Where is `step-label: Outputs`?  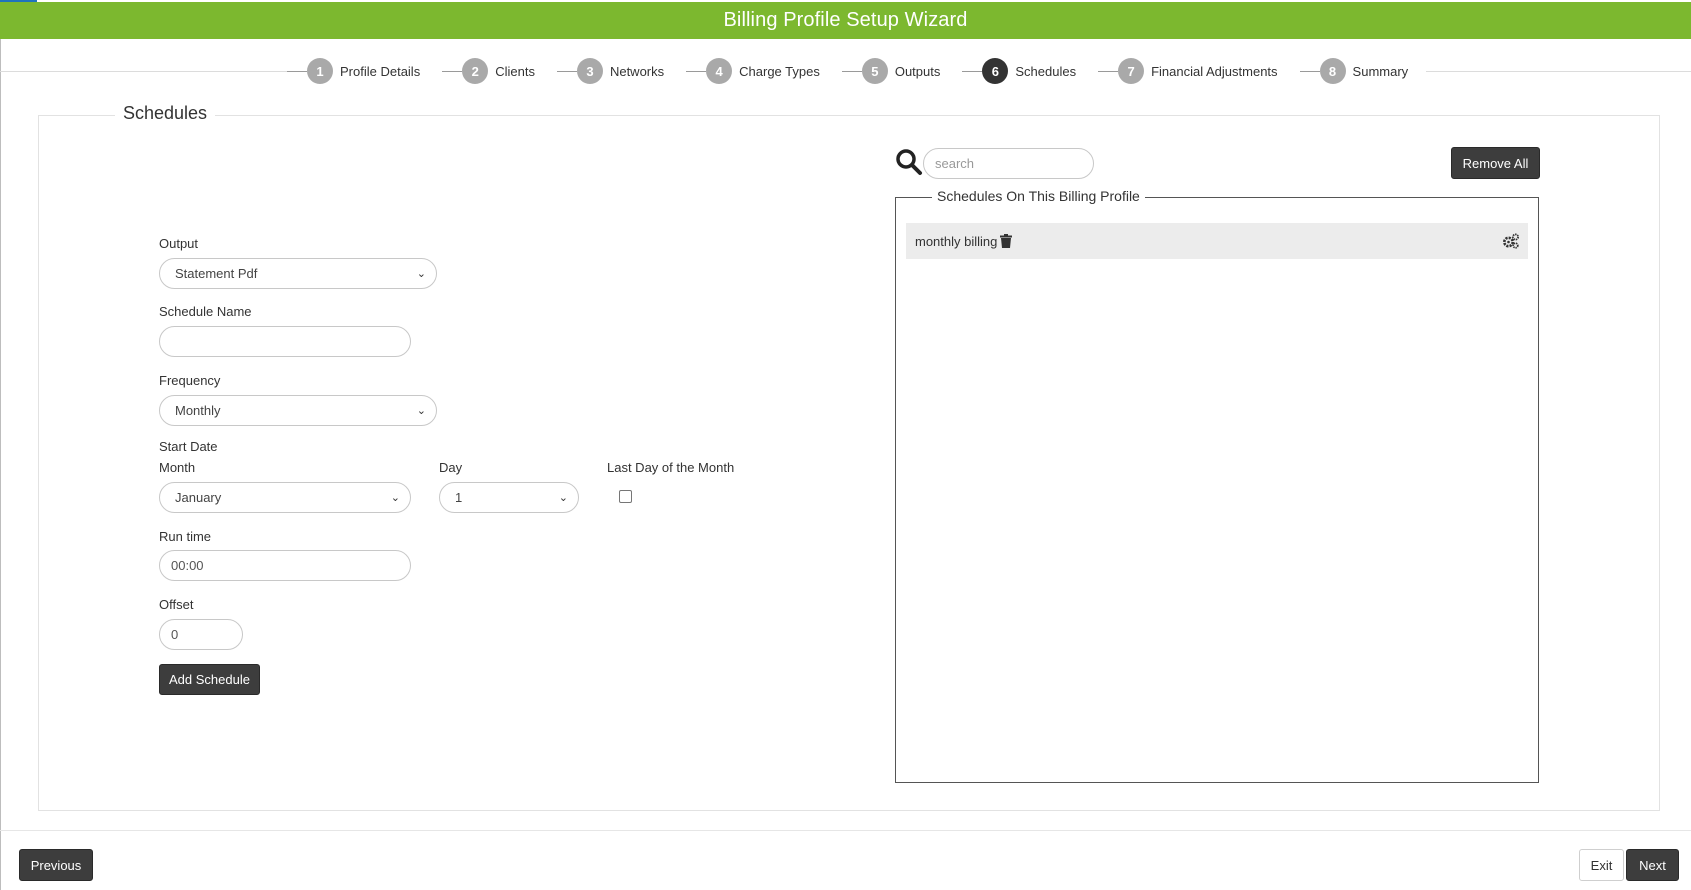 step-label: Outputs is located at coordinates (917, 71).